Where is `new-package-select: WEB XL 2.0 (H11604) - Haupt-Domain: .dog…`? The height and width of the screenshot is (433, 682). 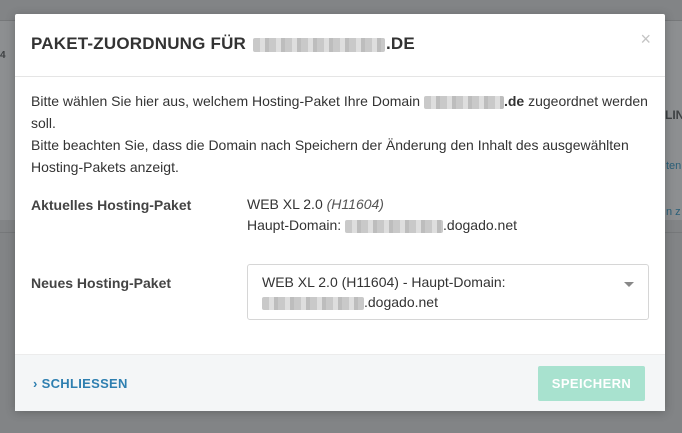
new-package-select: WEB XL 2.0 (H11604) - Haupt-Domain: .dog… is located at coordinates (448, 292).